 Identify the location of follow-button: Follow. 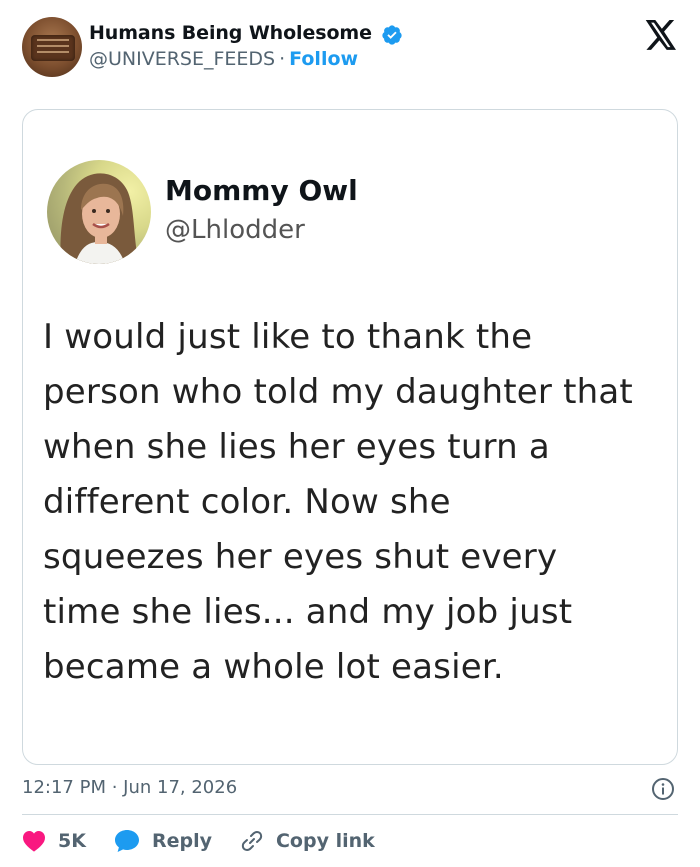
(323, 59).